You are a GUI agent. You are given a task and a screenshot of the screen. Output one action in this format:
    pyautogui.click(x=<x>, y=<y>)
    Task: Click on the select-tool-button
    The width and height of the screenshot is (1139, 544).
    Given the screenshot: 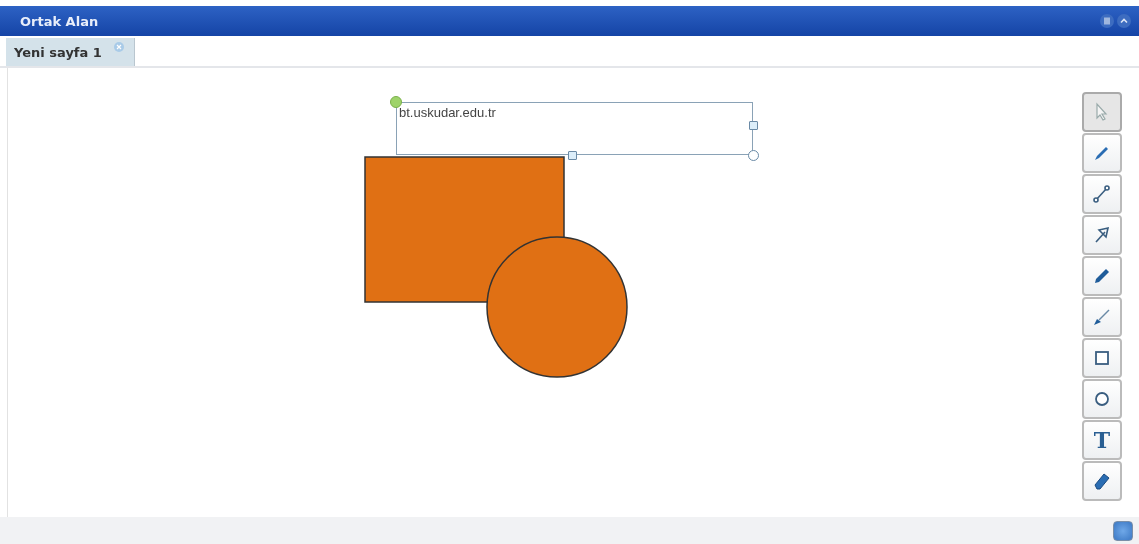 What is the action you would take?
    pyautogui.click(x=1102, y=112)
    